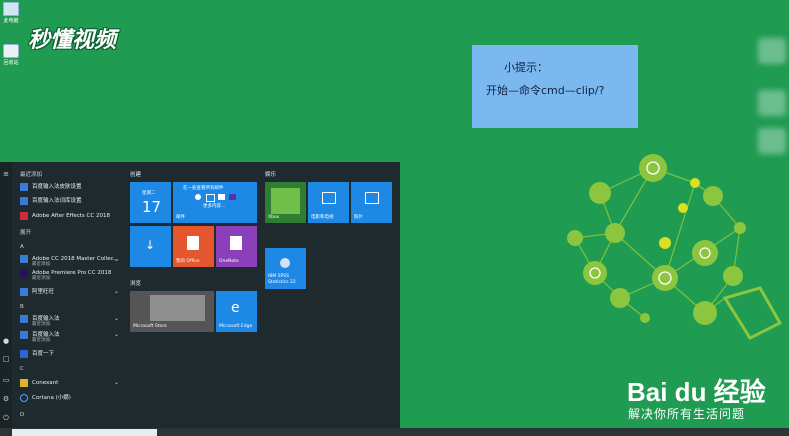 The height and width of the screenshot is (436, 789). I want to click on computer-icon, so click(11, 9).